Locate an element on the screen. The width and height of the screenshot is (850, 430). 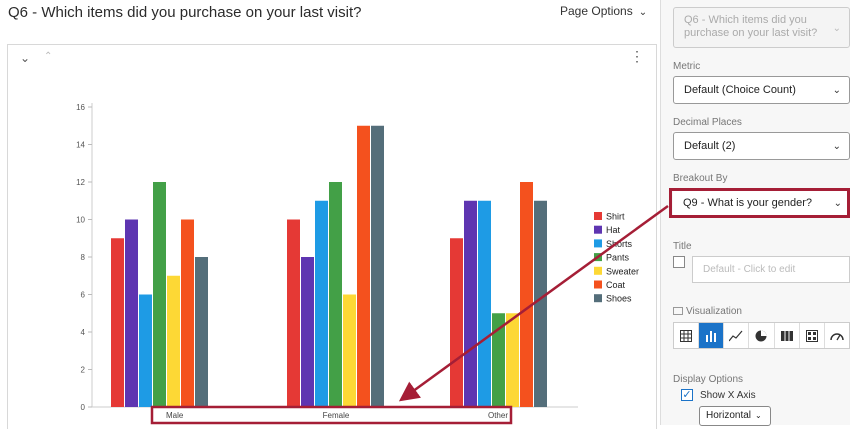
bar-shirt-male is located at coordinates (117, 322).